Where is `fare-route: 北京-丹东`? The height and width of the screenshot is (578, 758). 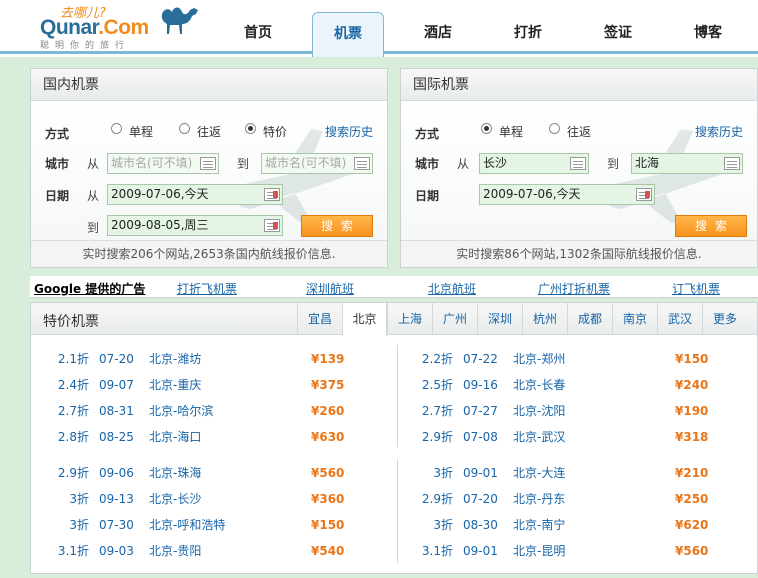 fare-route: 北京-丹东 is located at coordinates (539, 499).